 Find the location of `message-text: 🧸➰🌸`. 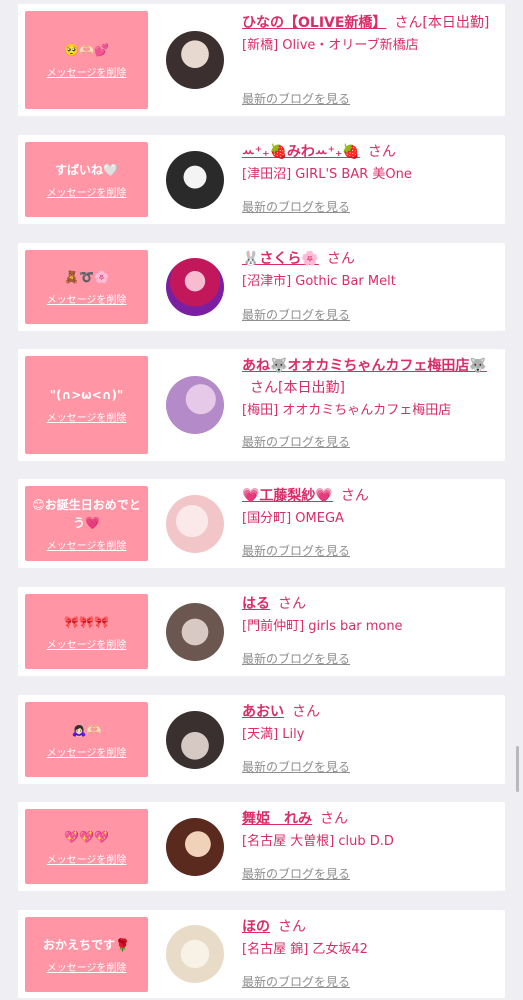

message-text: 🧸➰🌸 is located at coordinates (86, 277).